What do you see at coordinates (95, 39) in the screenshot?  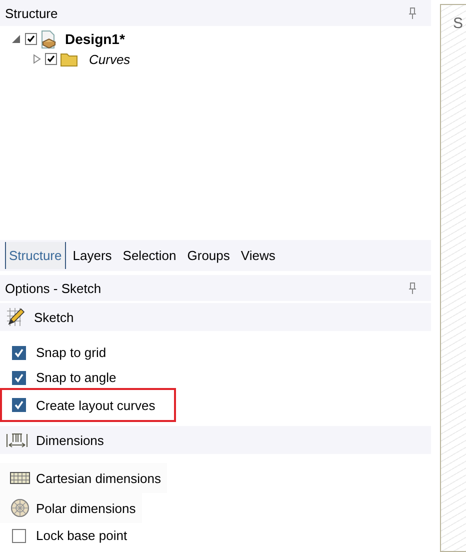 I see `tree-item: Design1*` at bounding box center [95, 39].